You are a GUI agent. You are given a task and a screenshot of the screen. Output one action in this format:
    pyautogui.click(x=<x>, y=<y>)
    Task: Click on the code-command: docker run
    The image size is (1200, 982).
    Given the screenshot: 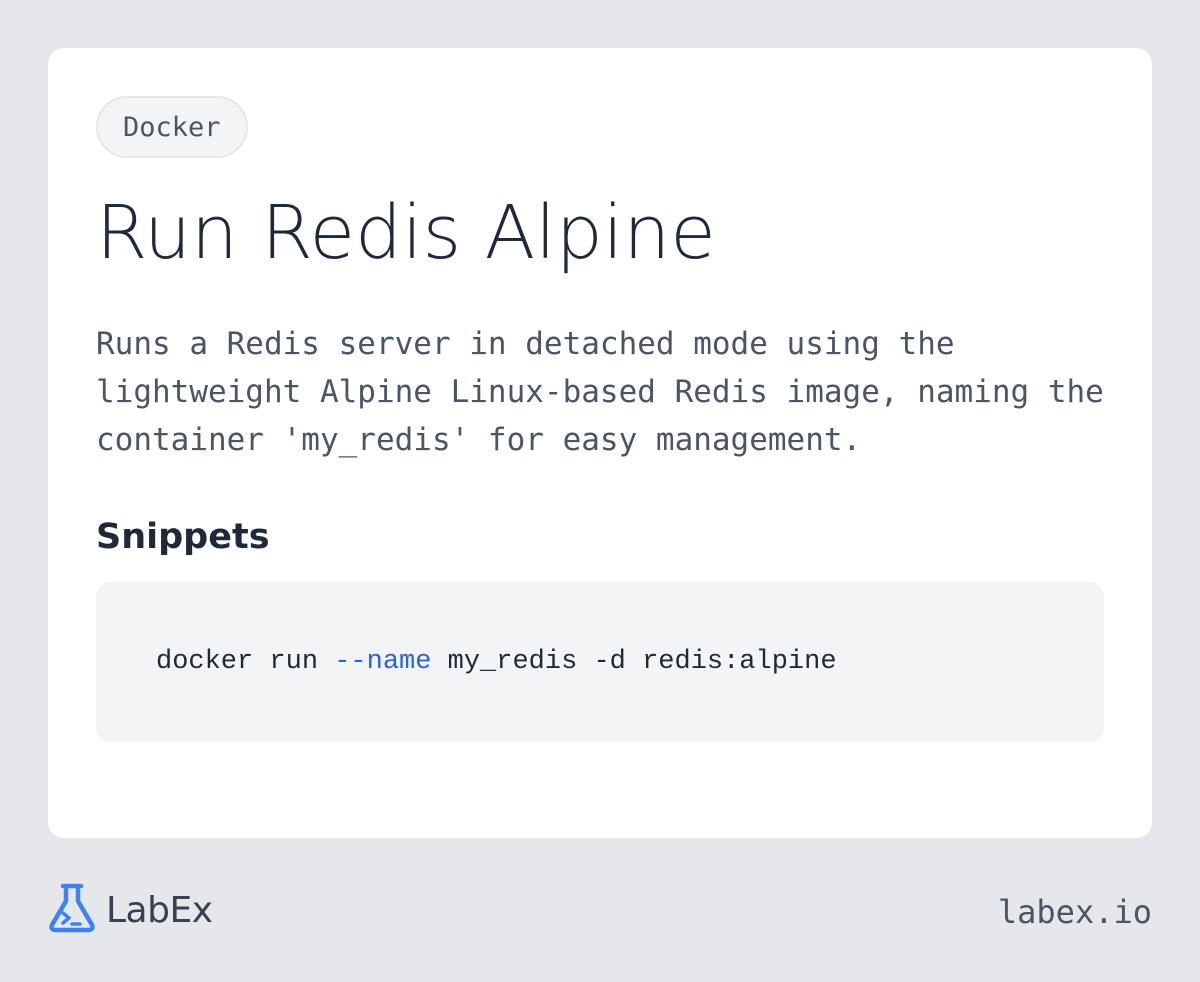 What is the action you would take?
    pyautogui.click(x=245, y=662)
    